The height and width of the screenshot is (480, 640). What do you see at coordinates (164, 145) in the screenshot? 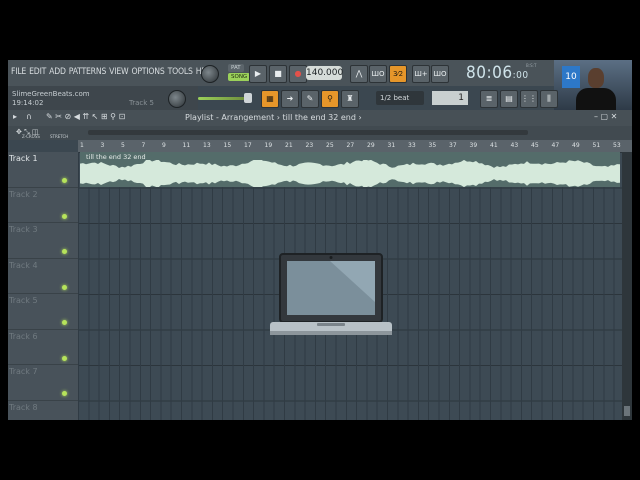
I see `ruler-tick: 9` at bounding box center [164, 145].